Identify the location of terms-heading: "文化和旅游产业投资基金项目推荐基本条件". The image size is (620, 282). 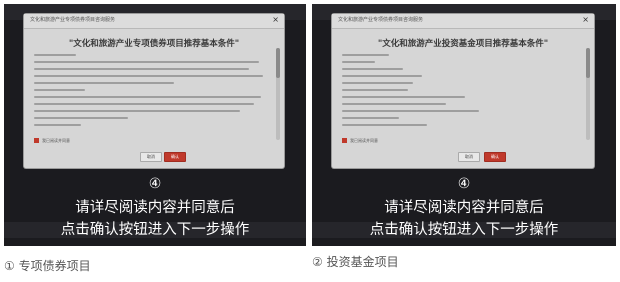
(463, 44).